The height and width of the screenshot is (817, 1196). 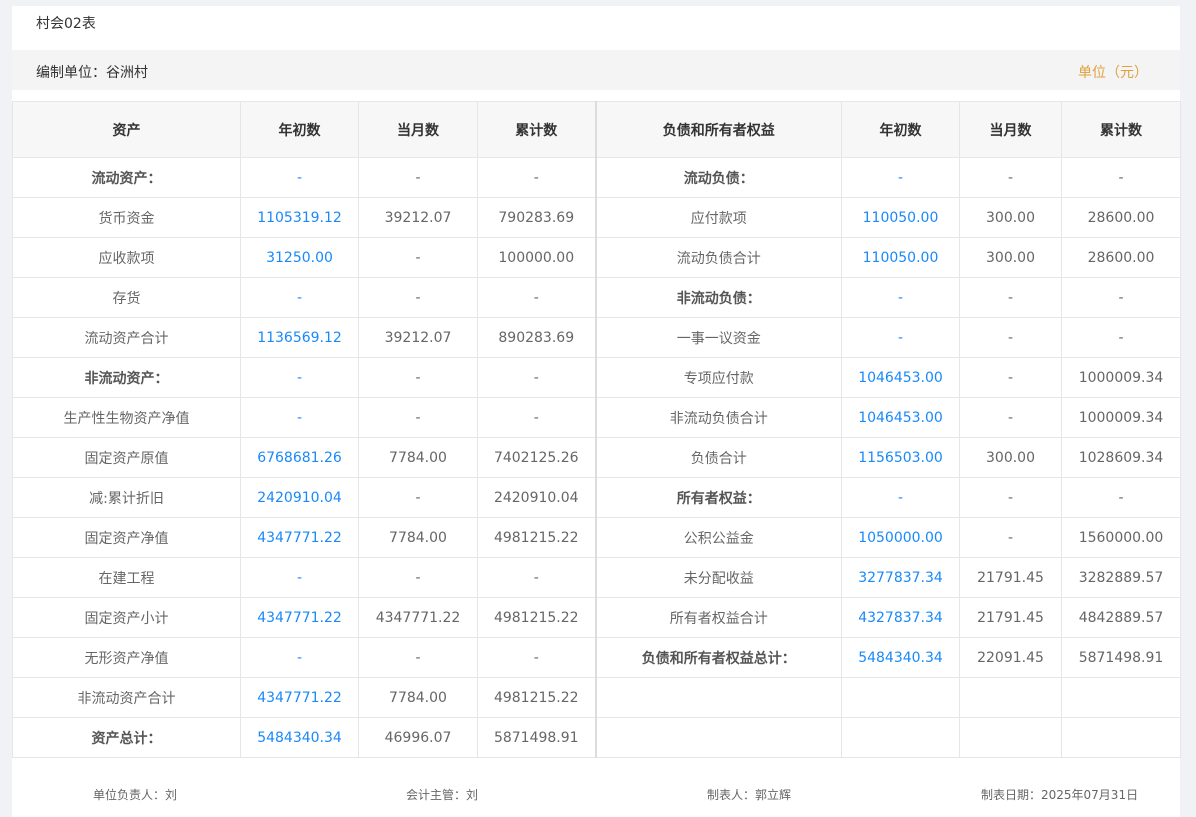 I want to click on table-cell: 1156503.00, so click(x=900, y=457).